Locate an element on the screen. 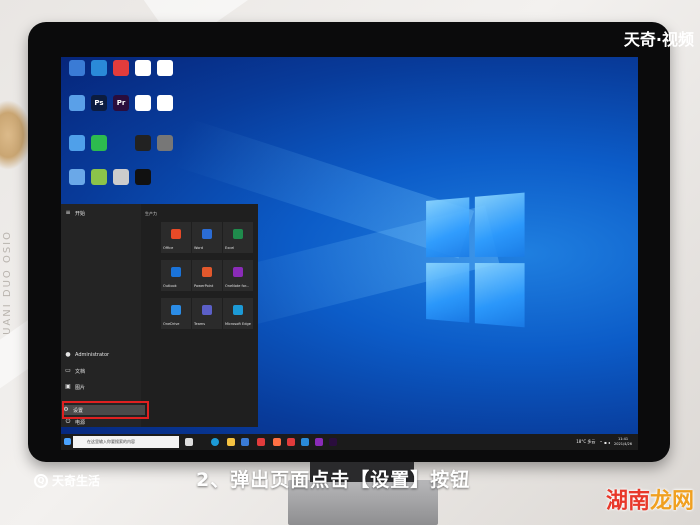 This screenshot has width=700, height=525. windows-logo is located at coordinates (476, 260).